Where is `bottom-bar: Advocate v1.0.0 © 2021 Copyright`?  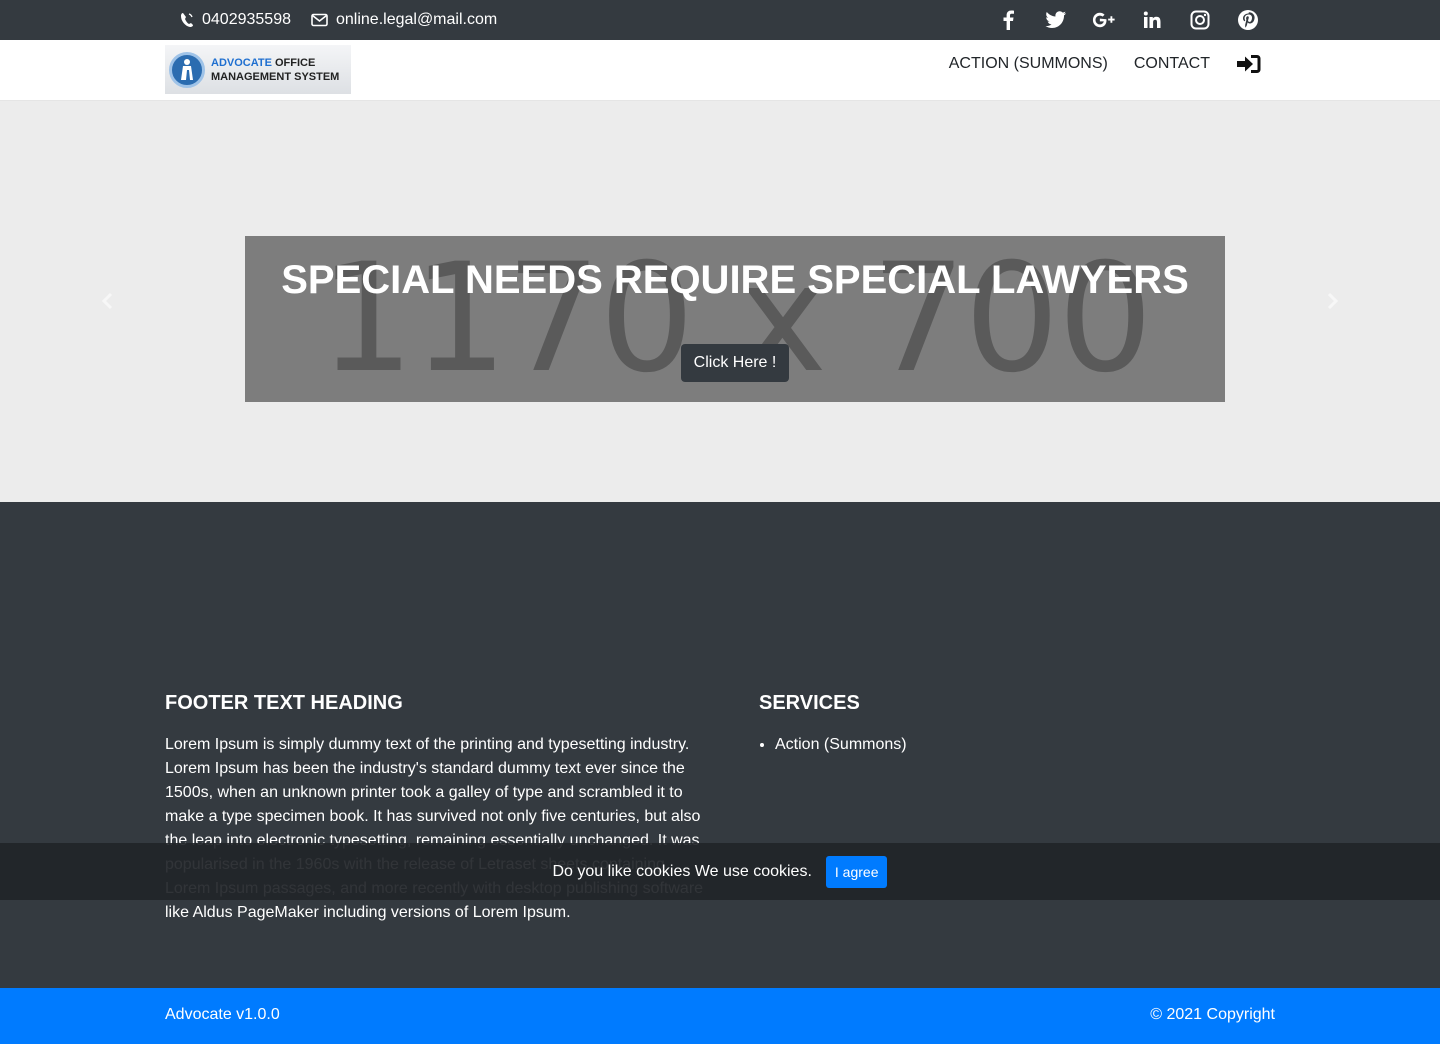
bottom-bar: Advocate v1.0.0 © 2021 Copyright is located at coordinates (720, 1016).